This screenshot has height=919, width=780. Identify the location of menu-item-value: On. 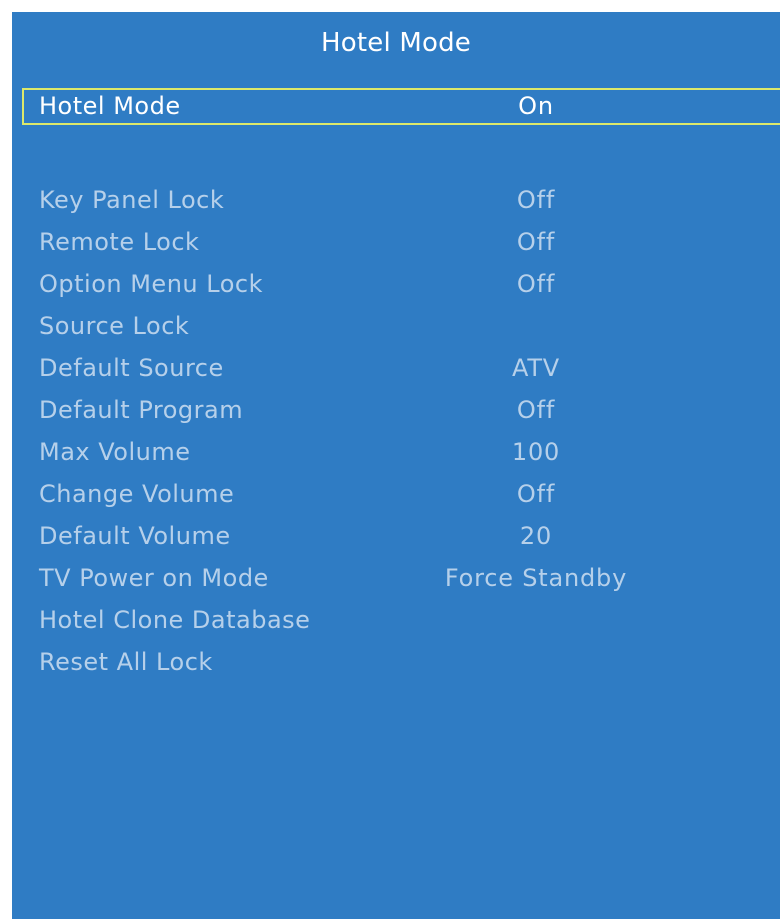
(536, 106).